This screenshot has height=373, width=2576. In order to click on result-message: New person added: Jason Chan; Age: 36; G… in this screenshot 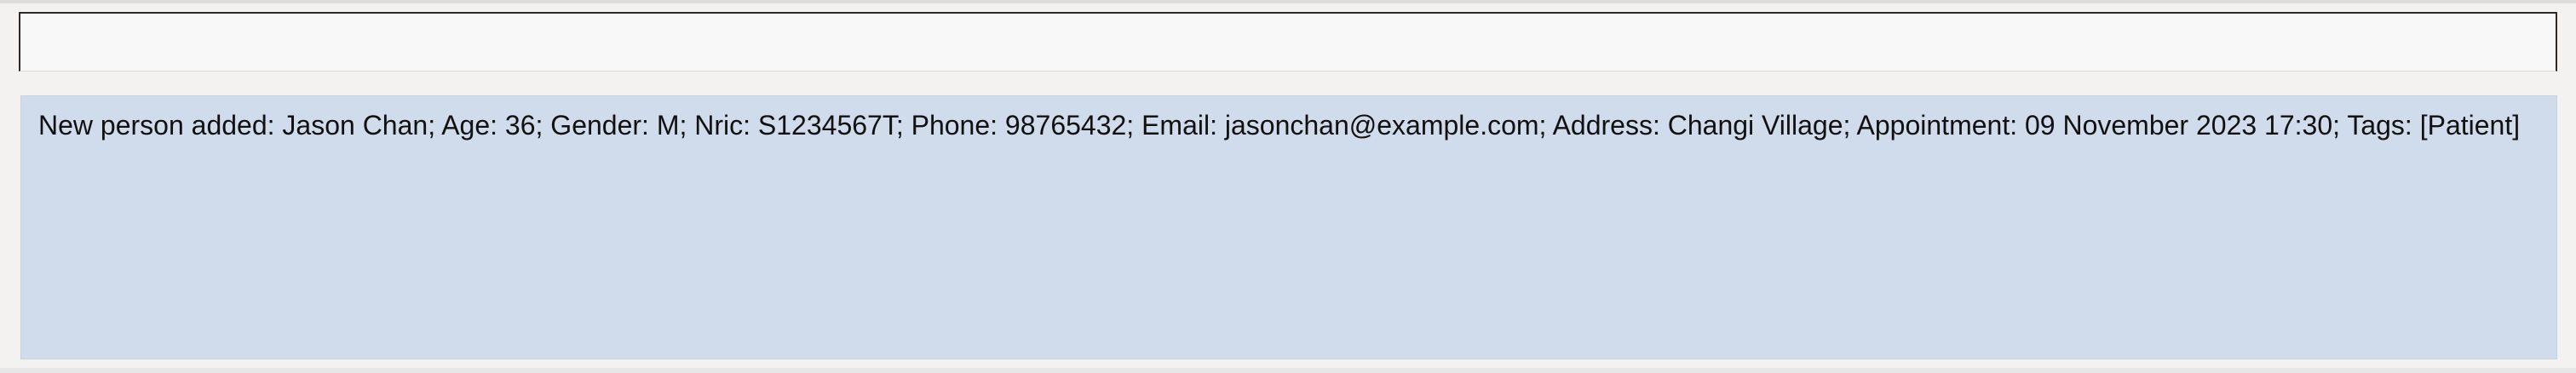, I will do `click(1280, 125)`.